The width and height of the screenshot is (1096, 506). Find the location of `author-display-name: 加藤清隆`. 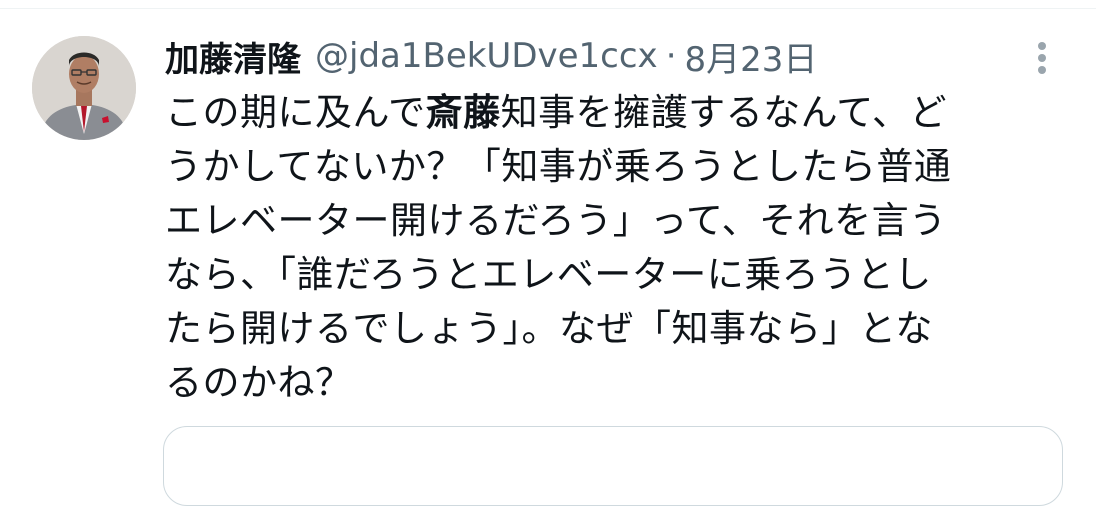

author-display-name: 加藤清隆 is located at coordinates (233, 56).